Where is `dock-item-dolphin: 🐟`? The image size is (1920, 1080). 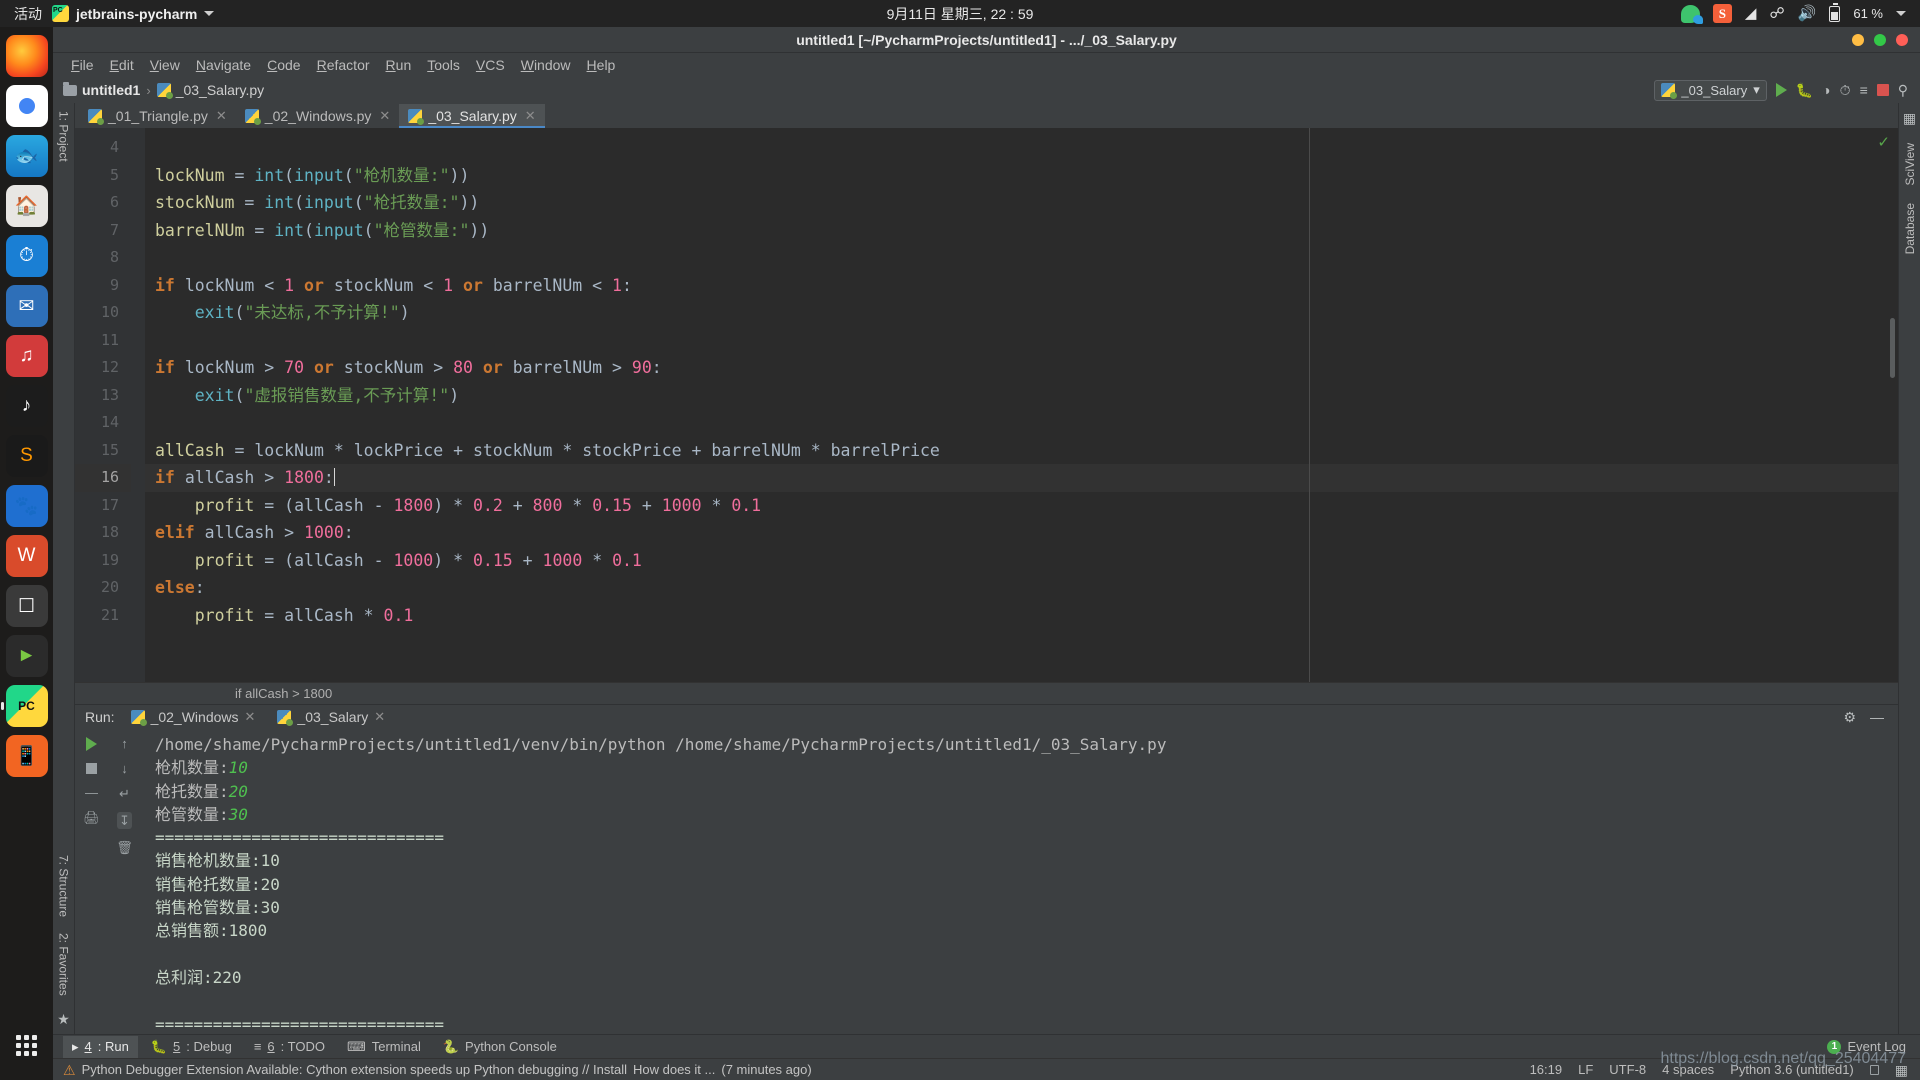 dock-item-dolphin: 🐟 is located at coordinates (26, 156).